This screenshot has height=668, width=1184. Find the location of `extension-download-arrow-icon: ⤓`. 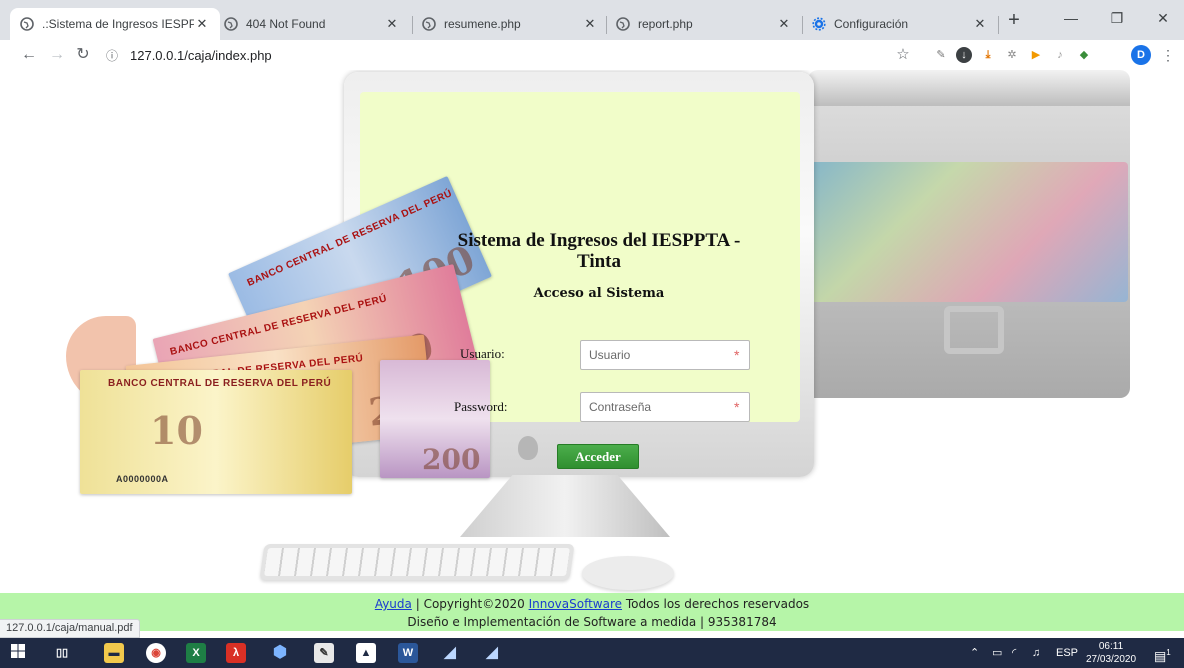

extension-download-arrow-icon: ⤓ is located at coordinates (988, 55).